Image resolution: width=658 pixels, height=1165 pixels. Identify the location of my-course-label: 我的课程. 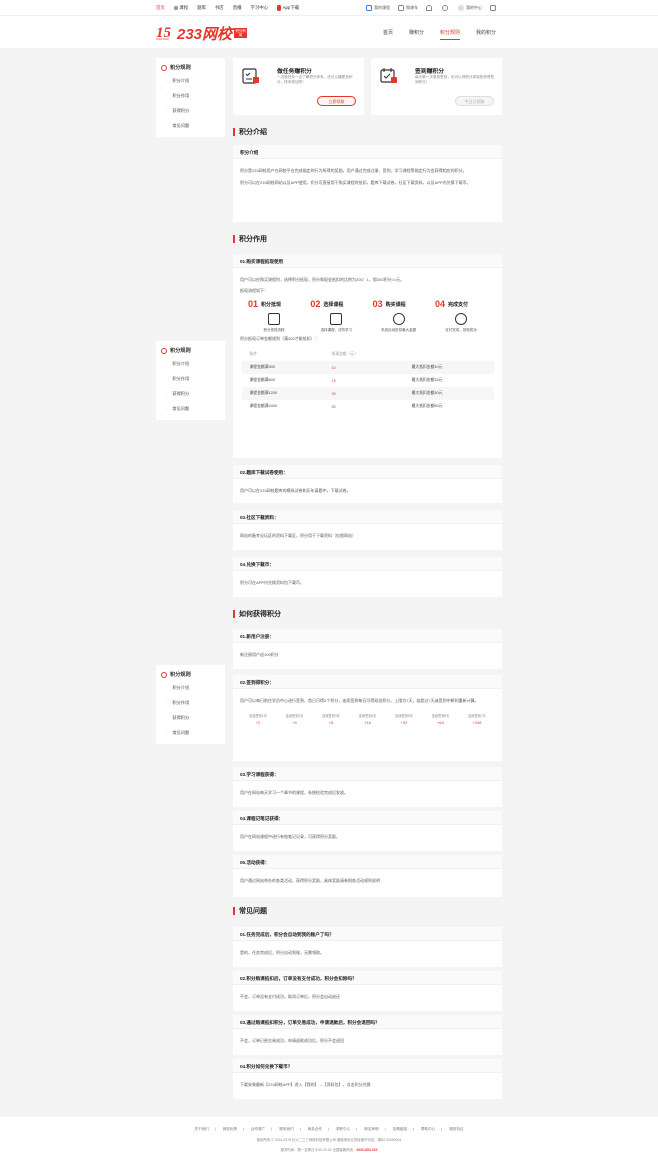
(382, 7).